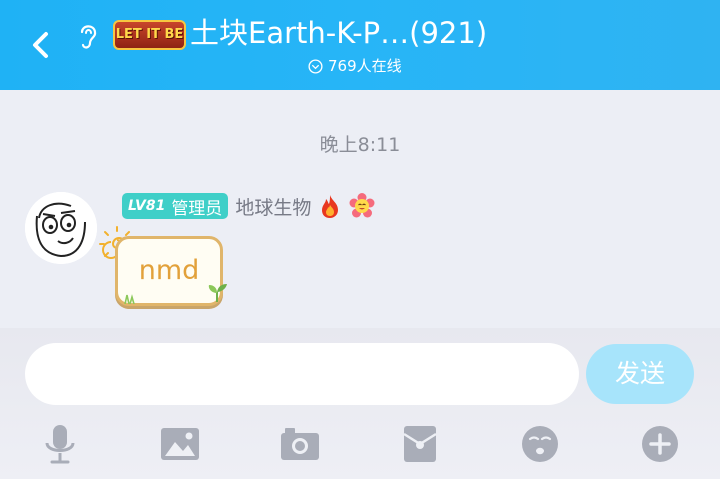 The height and width of the screenshot is (479, 720). Describe the element at coordinates (360, 445) in the screenshot. I see `composer-toolbar` at that location.